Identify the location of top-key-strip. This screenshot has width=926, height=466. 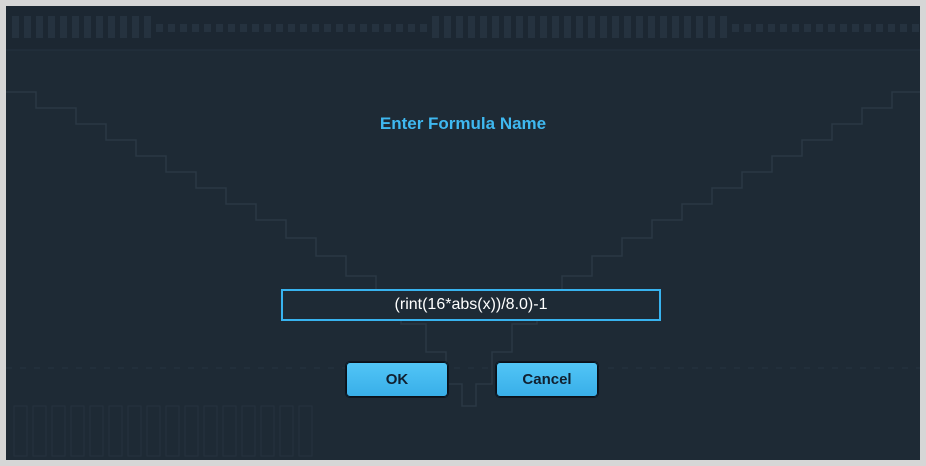
(463, 28).